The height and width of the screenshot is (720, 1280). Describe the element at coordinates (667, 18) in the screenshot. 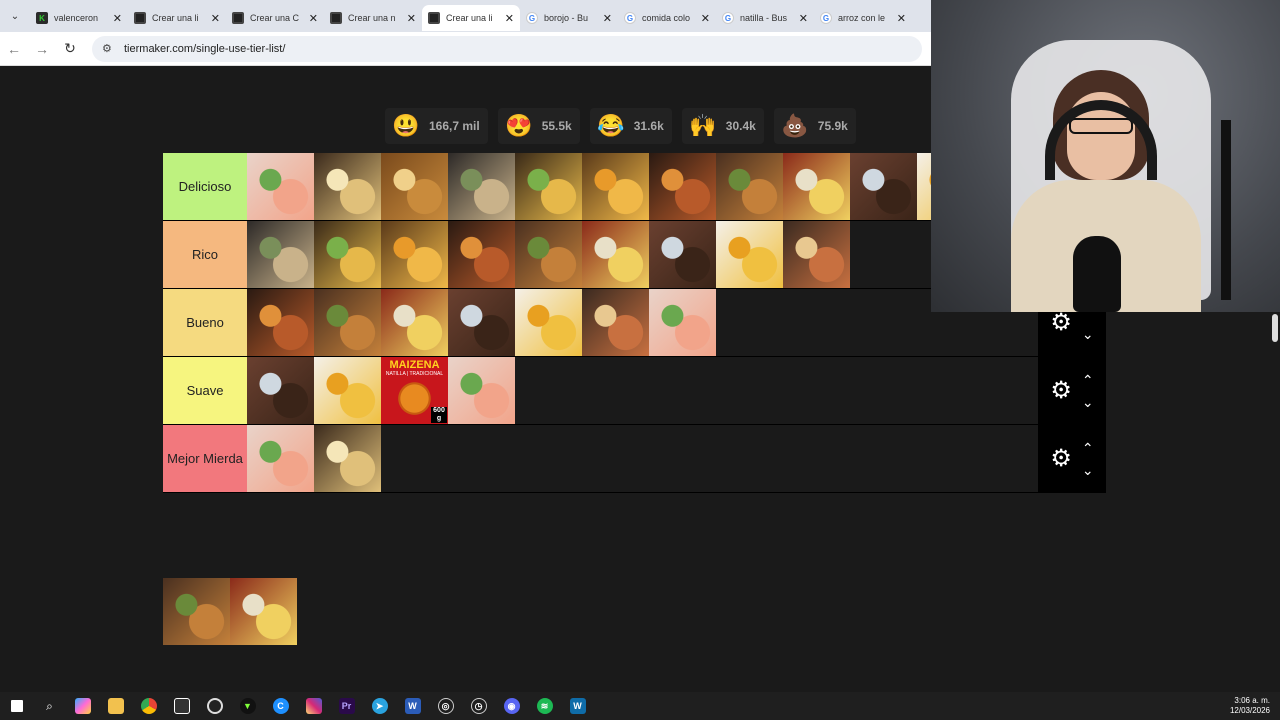

I see `browser-tab: Gcomida colo ✕` at that location.